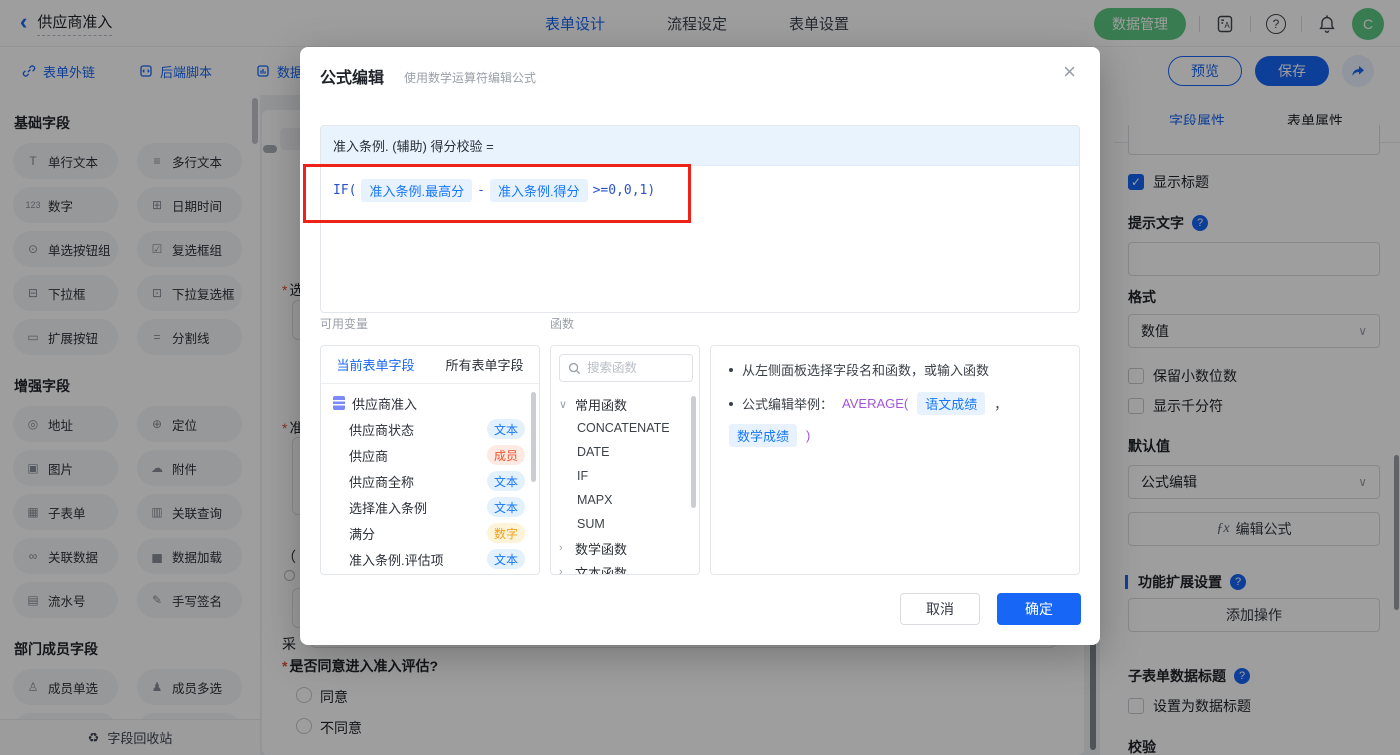 The image size is (1400, 755). Describe the element at coordinates (430, 533) in the screenshot. I see `variable-item: 满分 数字` at that location.